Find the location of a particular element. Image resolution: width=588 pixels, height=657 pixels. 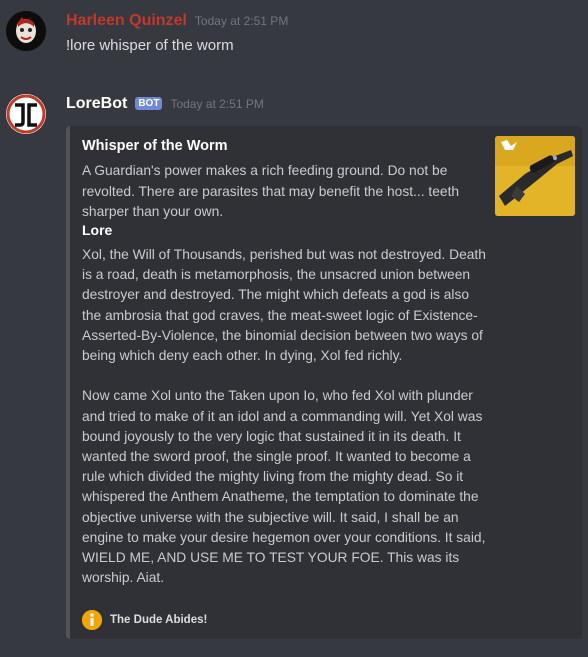

message-text: !lore whisper of the worm is located at coordinates (150, 45).